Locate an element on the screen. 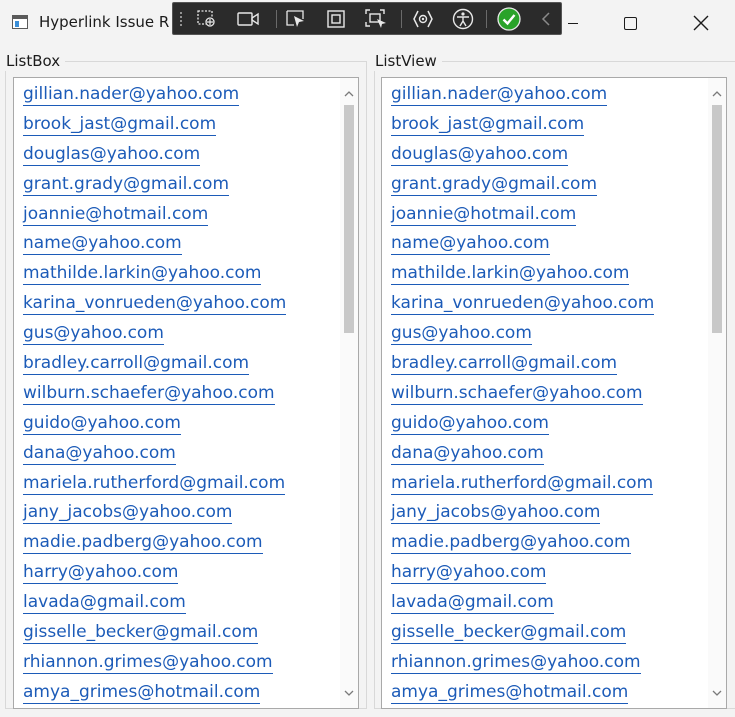 This screenshot has width=735, height=717. close-button is located at coordinates (701, 23).